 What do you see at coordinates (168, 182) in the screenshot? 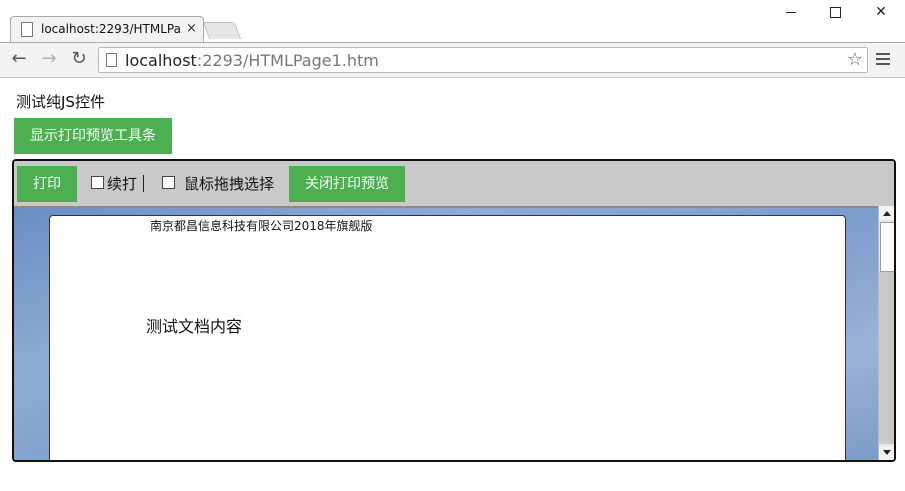
I see `drag-select-checkbox` at bounding box center [168, 182].